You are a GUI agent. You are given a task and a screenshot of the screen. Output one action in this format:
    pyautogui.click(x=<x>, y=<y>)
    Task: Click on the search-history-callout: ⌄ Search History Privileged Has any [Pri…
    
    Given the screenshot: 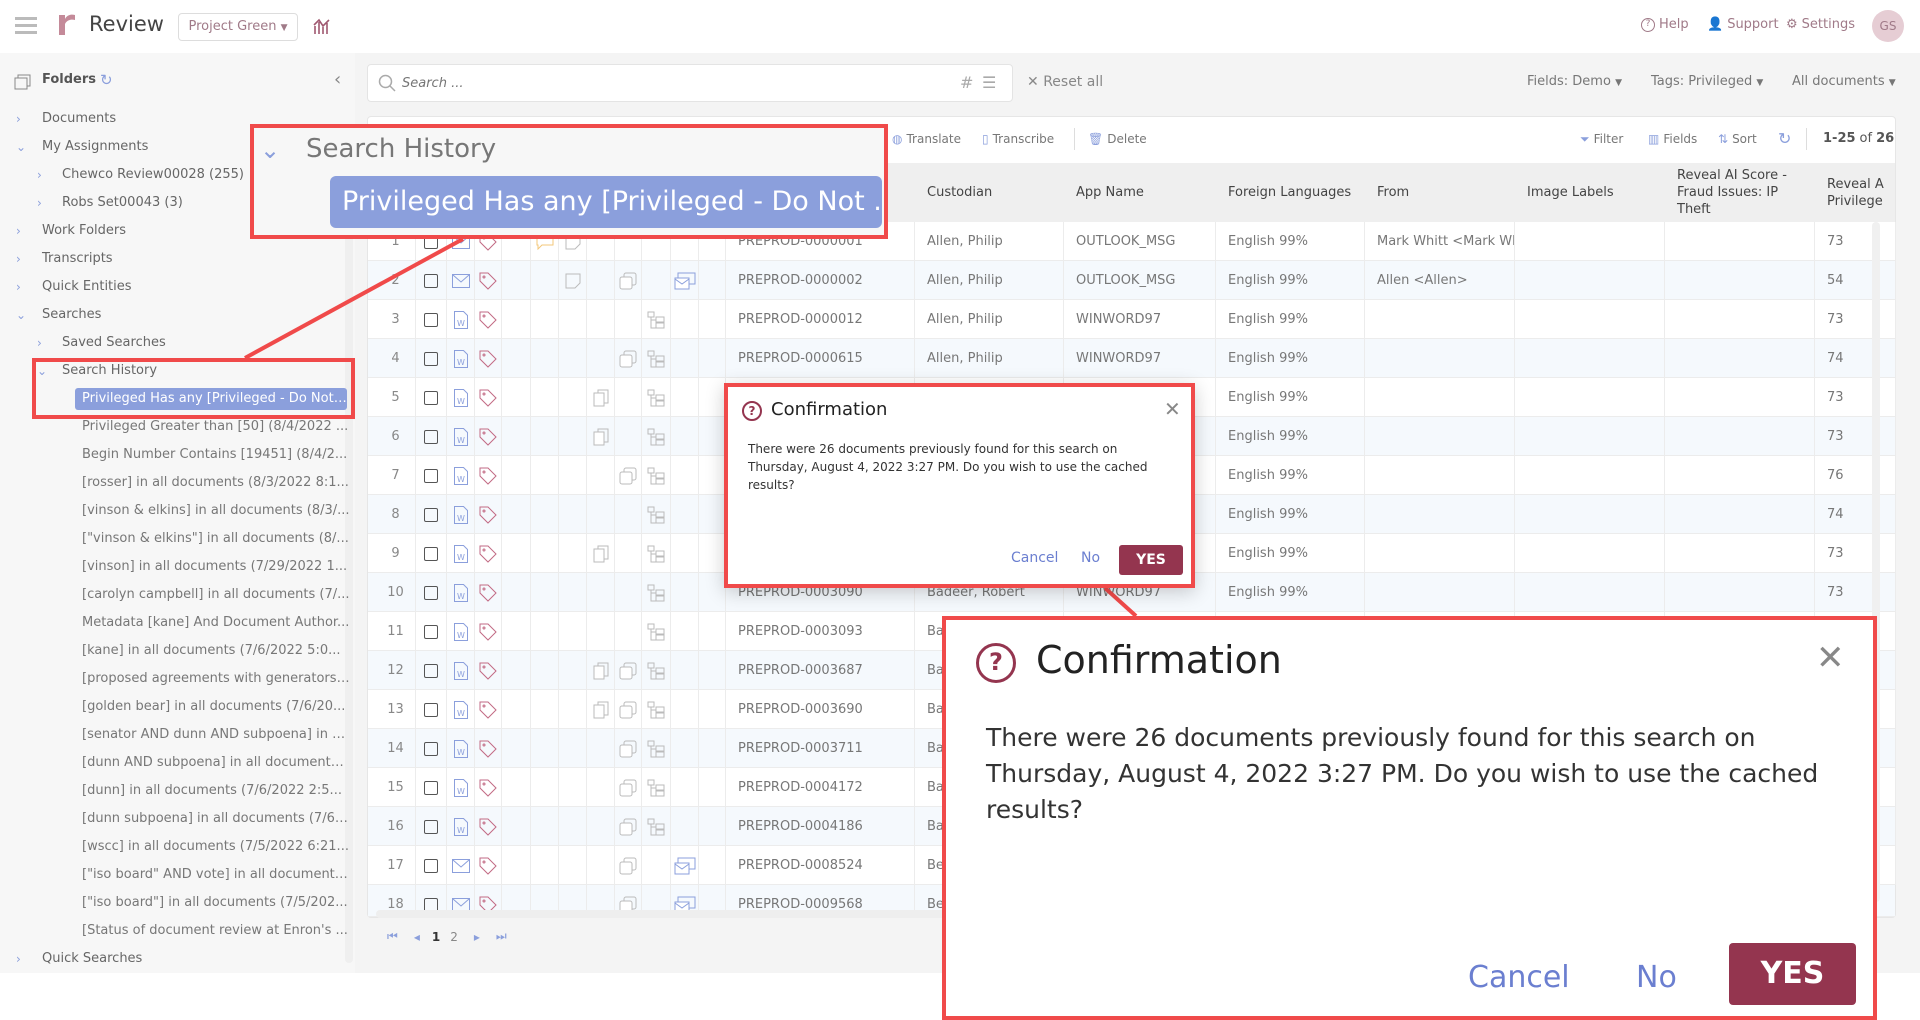 What is the action you would take?
    pyautogui.click(x=569, y=181)
    